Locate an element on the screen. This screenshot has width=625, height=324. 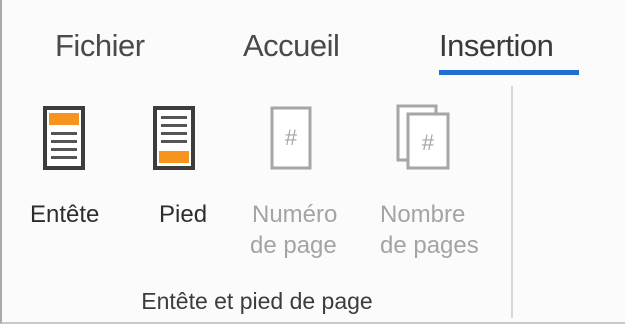
page-number-icon: # is located at coordinates (291, 138).